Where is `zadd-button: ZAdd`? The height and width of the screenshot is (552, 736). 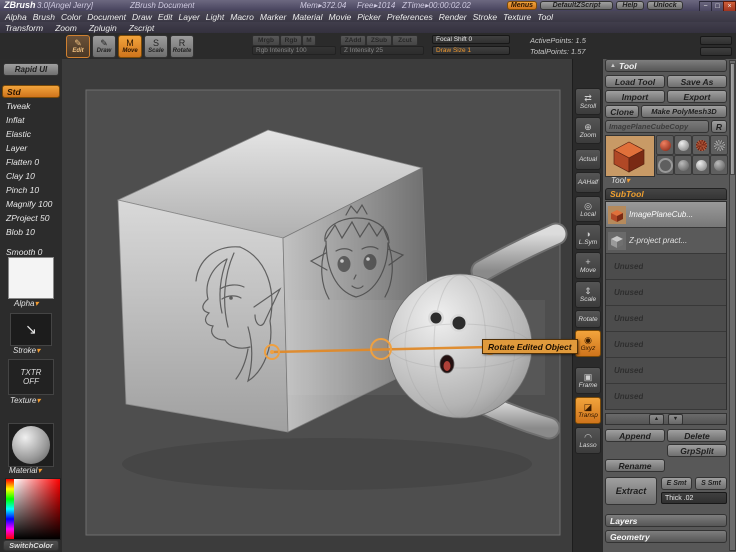
zadd-button: ZAdd is located at coordinates (353, 40).